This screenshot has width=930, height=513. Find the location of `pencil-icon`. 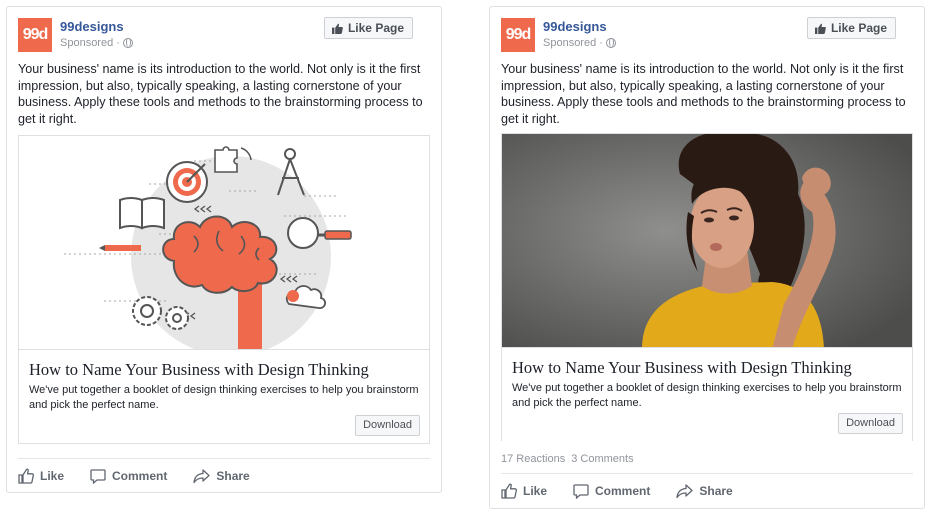

pencil-icon is located at coordinates (120, 248).